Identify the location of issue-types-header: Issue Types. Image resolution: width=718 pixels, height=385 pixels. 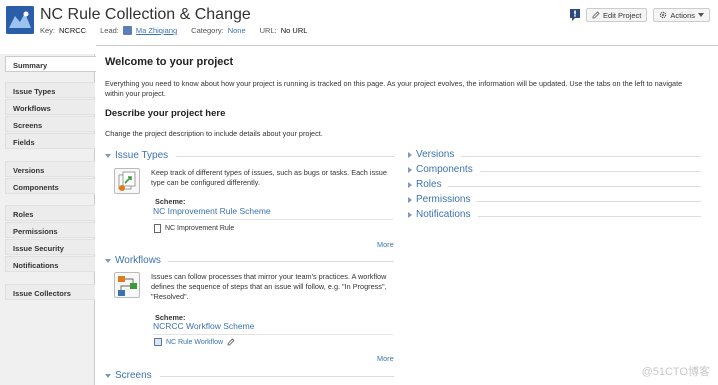
(136, 155).